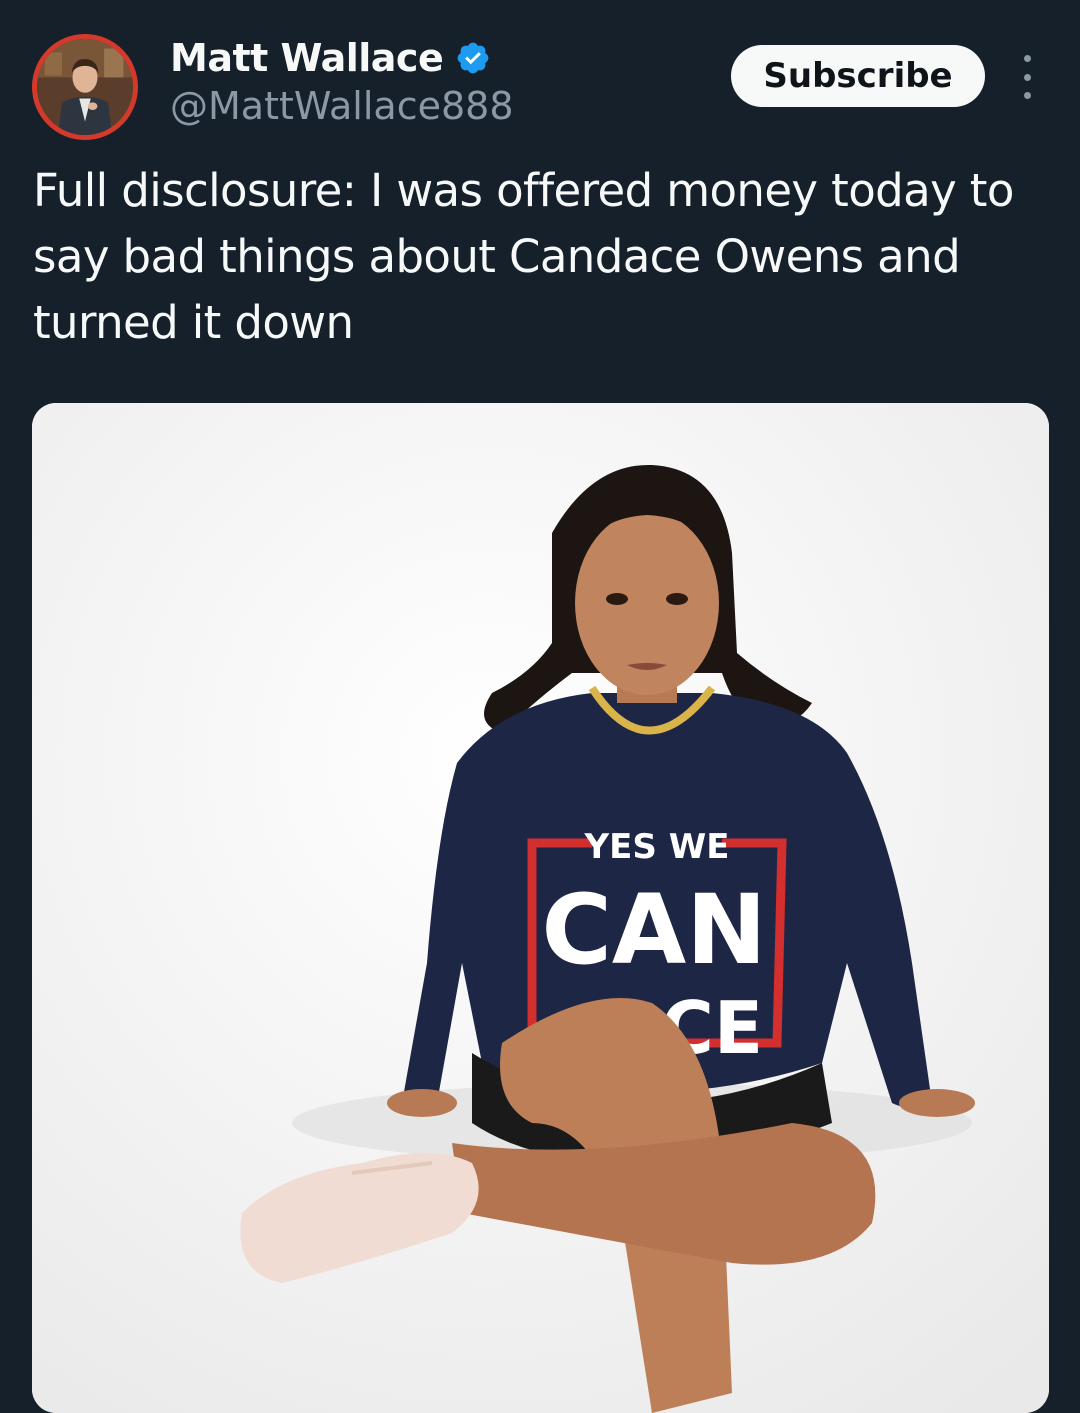 The image size is (1080, 1413). Describe the element at coordinates (657, 847) in the screenshot. I see `shirt-text-top: YES WE` at that location.